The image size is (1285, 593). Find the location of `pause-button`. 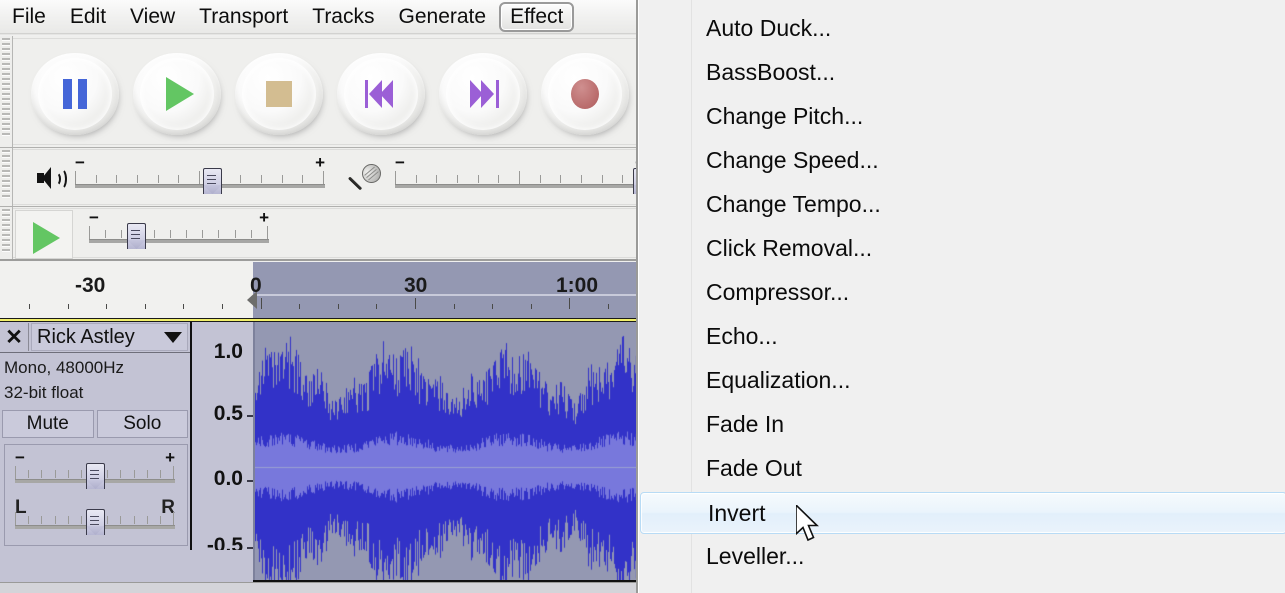

pause-button is located at coordinates (75, 94).